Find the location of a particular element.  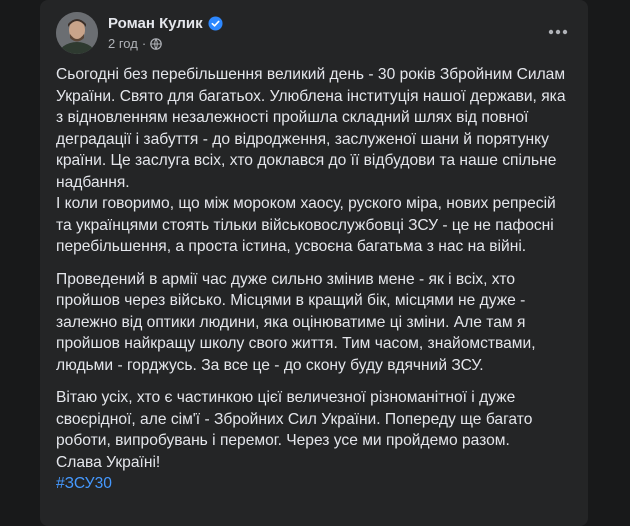

globe-icon is located at coordinates (156, 44).